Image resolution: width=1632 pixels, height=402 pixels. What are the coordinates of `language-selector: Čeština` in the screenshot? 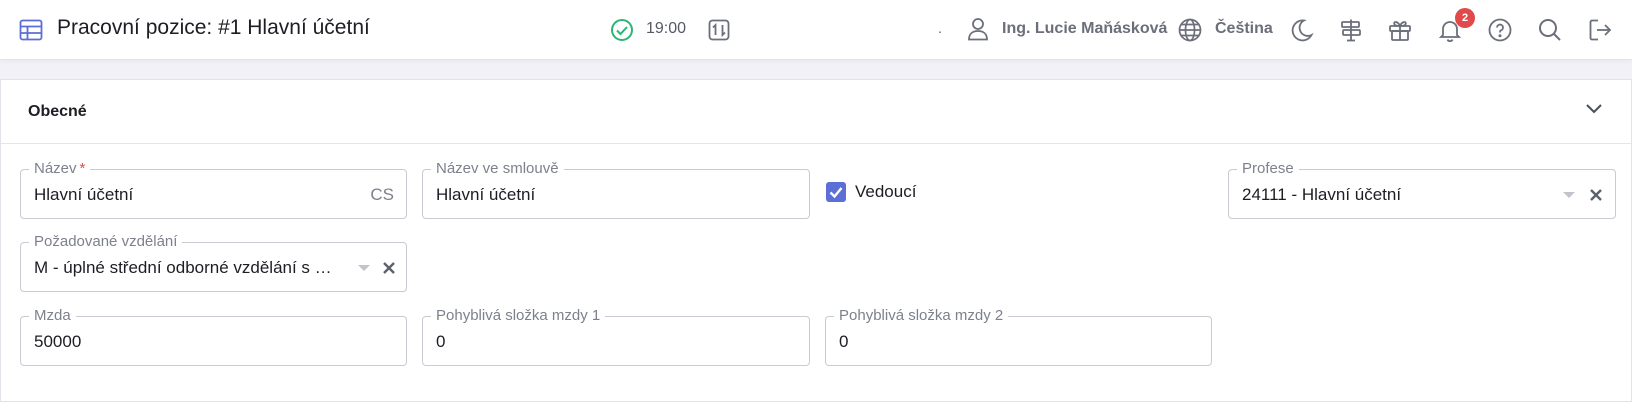 It's located at (1244, 29).